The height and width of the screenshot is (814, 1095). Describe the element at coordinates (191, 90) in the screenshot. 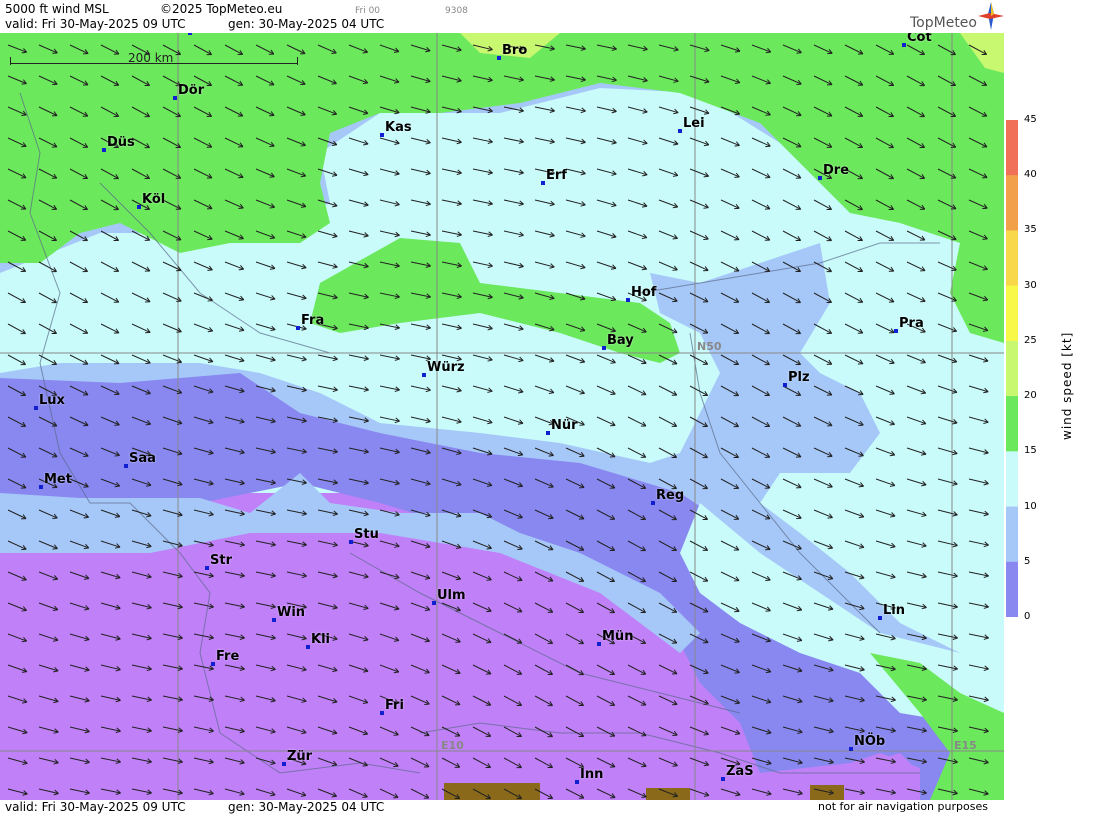

I see `city-label-dor: Dör` at that location.